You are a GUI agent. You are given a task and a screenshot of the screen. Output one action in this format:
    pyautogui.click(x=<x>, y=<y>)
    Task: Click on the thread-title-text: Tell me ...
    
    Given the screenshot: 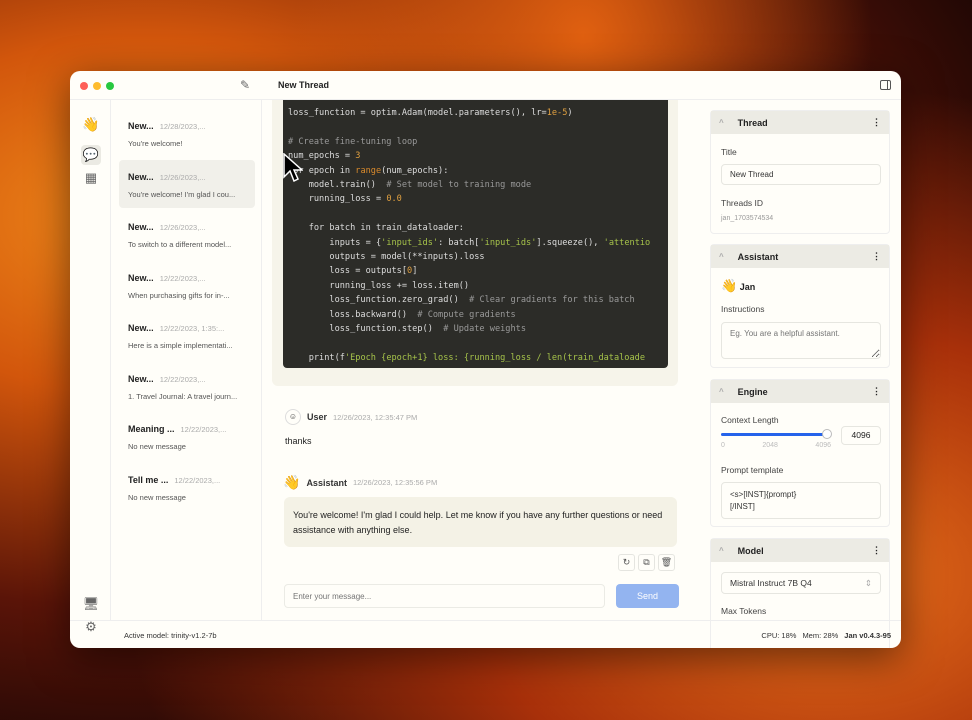 What is the action you would take?
    pyautogui.click(x=148, y=479)
    